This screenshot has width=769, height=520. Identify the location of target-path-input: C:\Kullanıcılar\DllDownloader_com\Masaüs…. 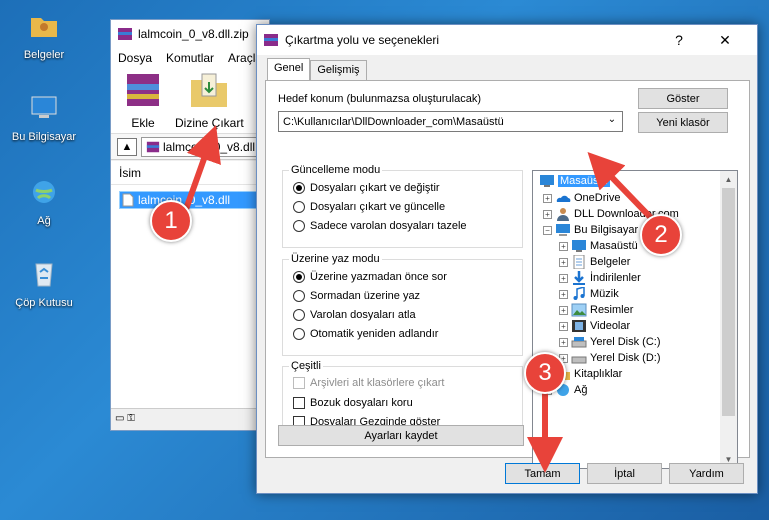
(450, 121).